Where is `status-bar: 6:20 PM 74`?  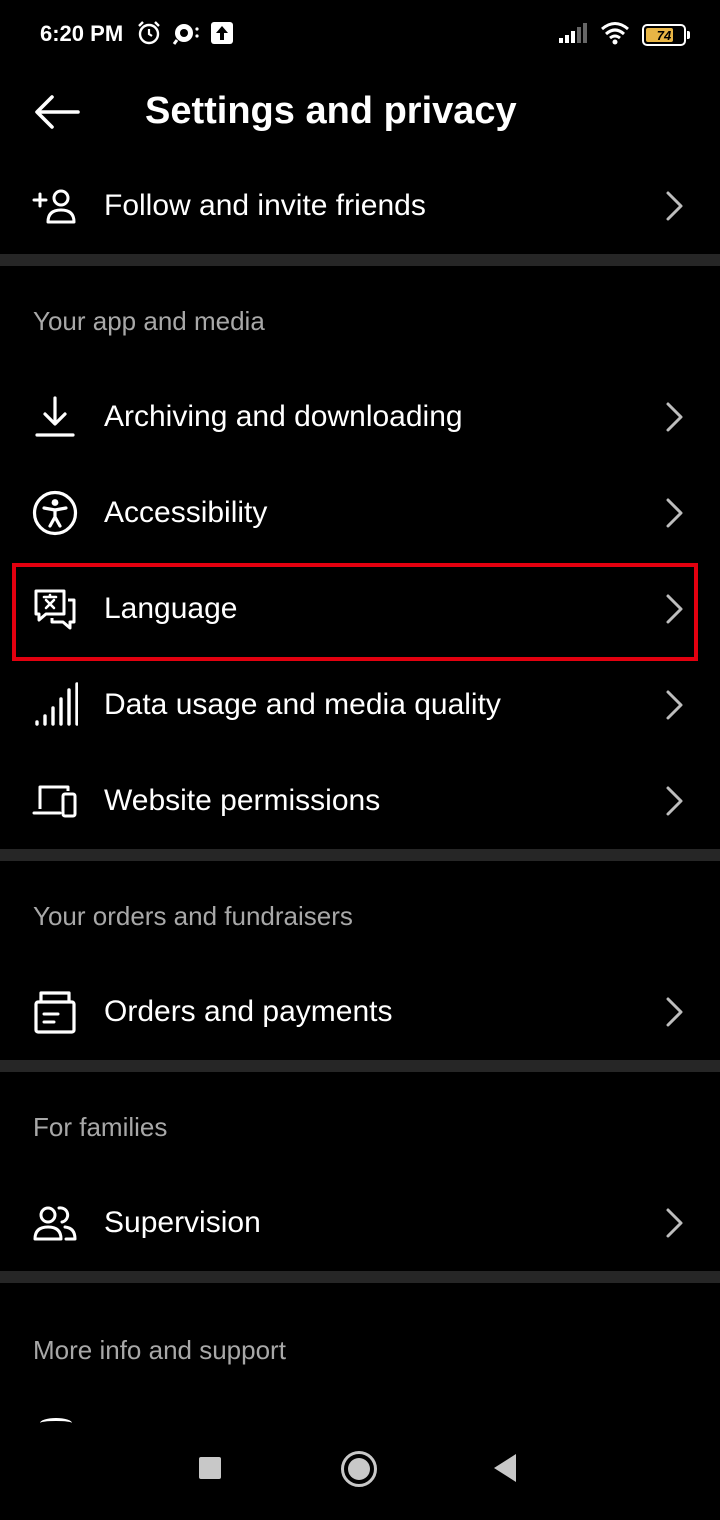
status-bar: 6:20 PM 74 is located at coordinates (360, 35).